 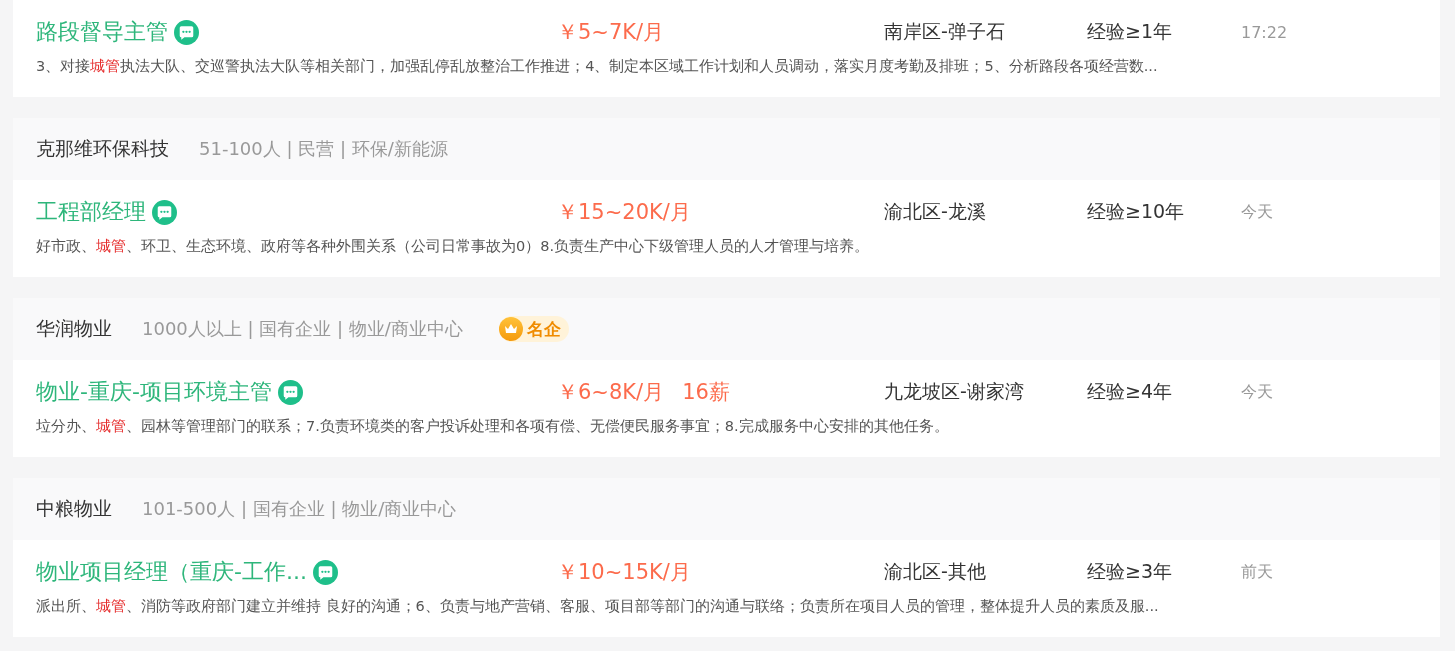 What do you see at coordinates (493, 426) in the screenshot?
I see `job-description: 垃分办、城管、园林等管理部门的联系；7.负责环境类的客户投诉处理和各项有偿、无偿便民服务事宜；8.完成服务中心安排的其他任务。` at bounding box center [493, 426].